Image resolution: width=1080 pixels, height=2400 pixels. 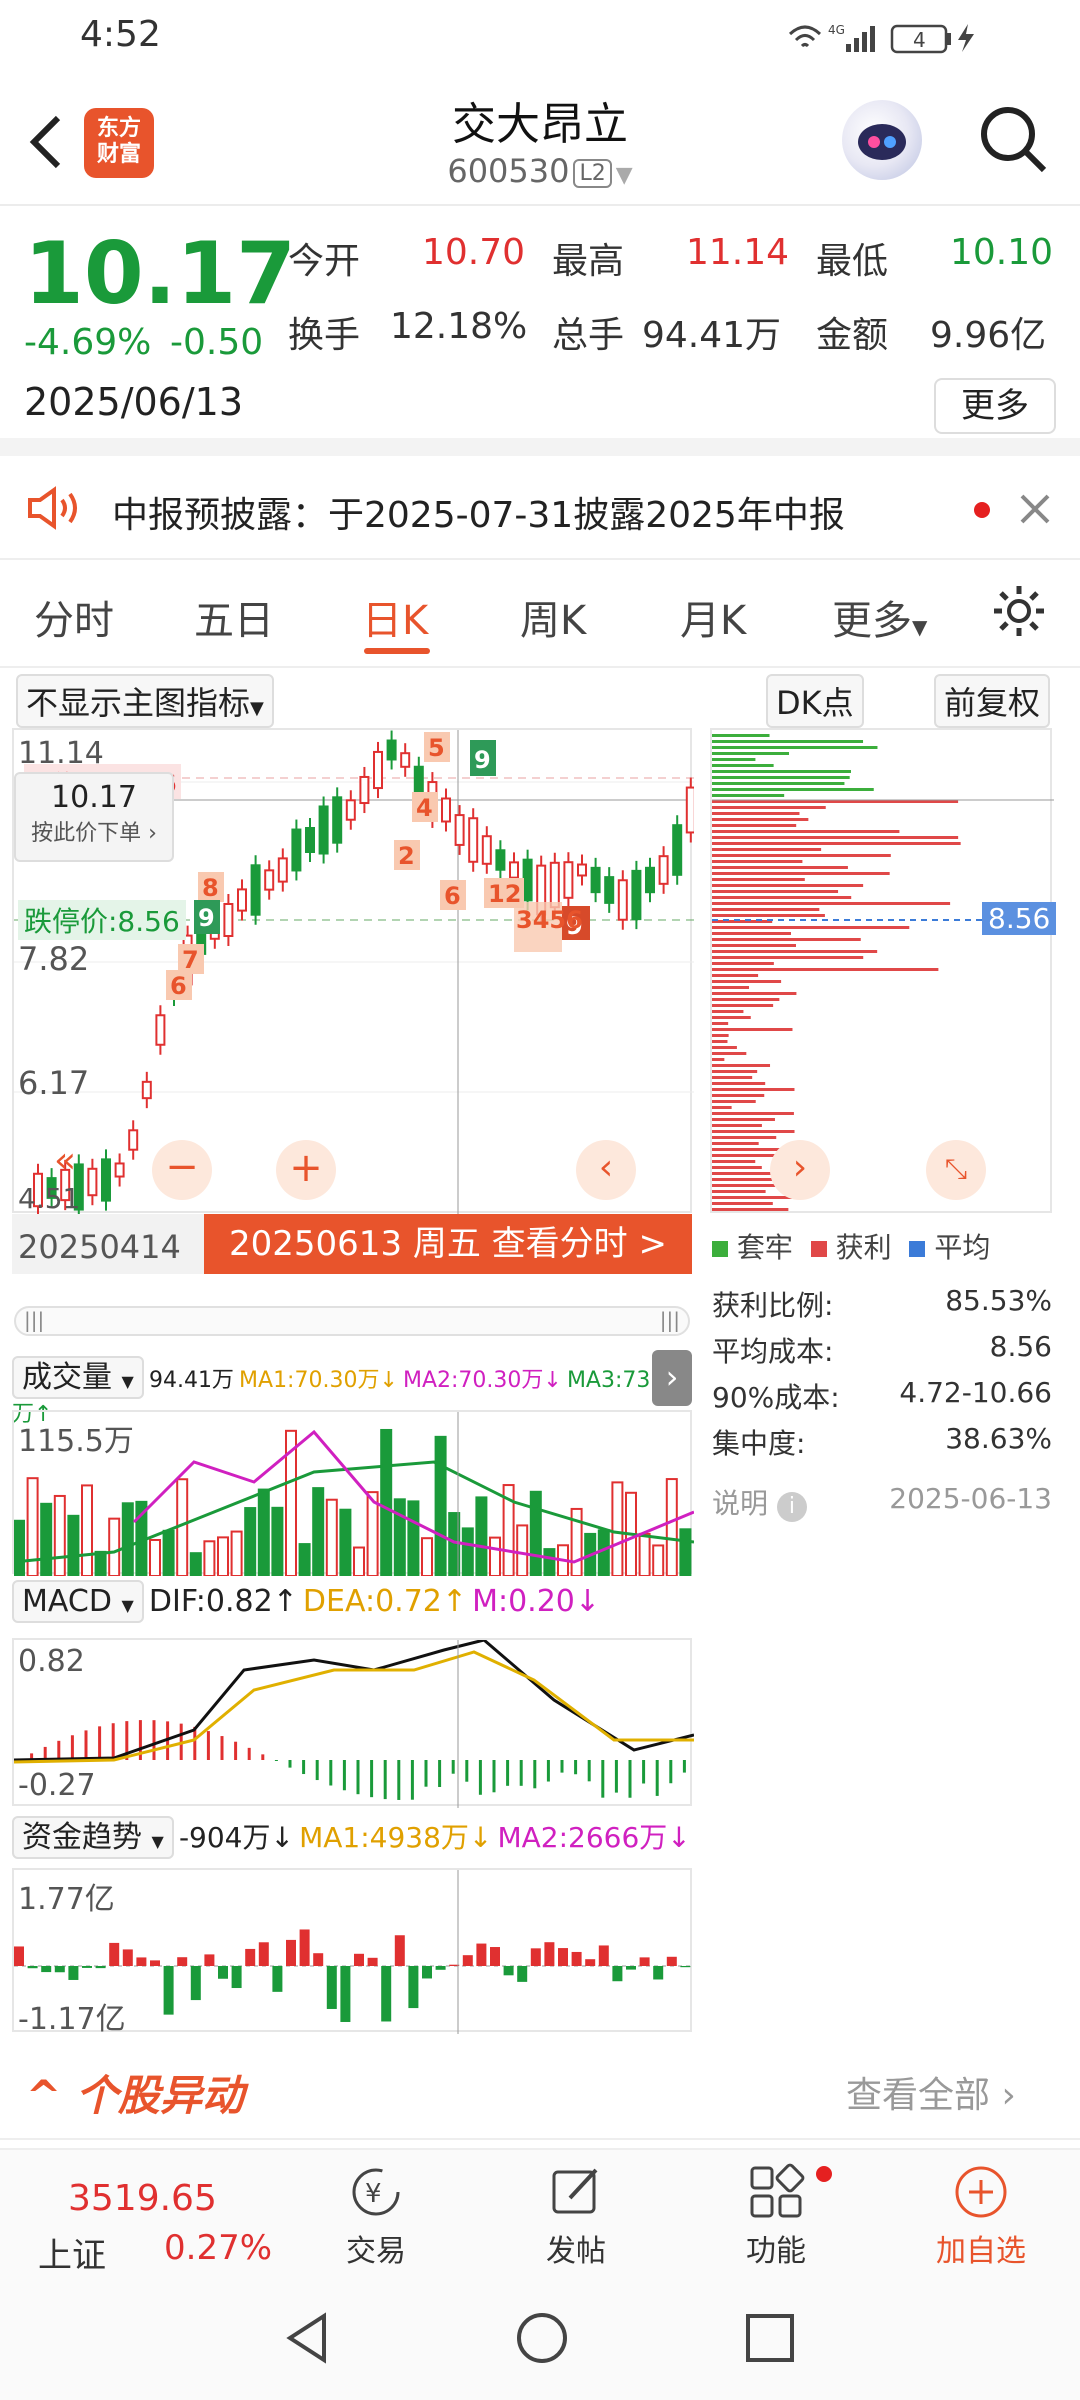 I want to click on volume-max: 115.5万, so click(x=76, y=1441).